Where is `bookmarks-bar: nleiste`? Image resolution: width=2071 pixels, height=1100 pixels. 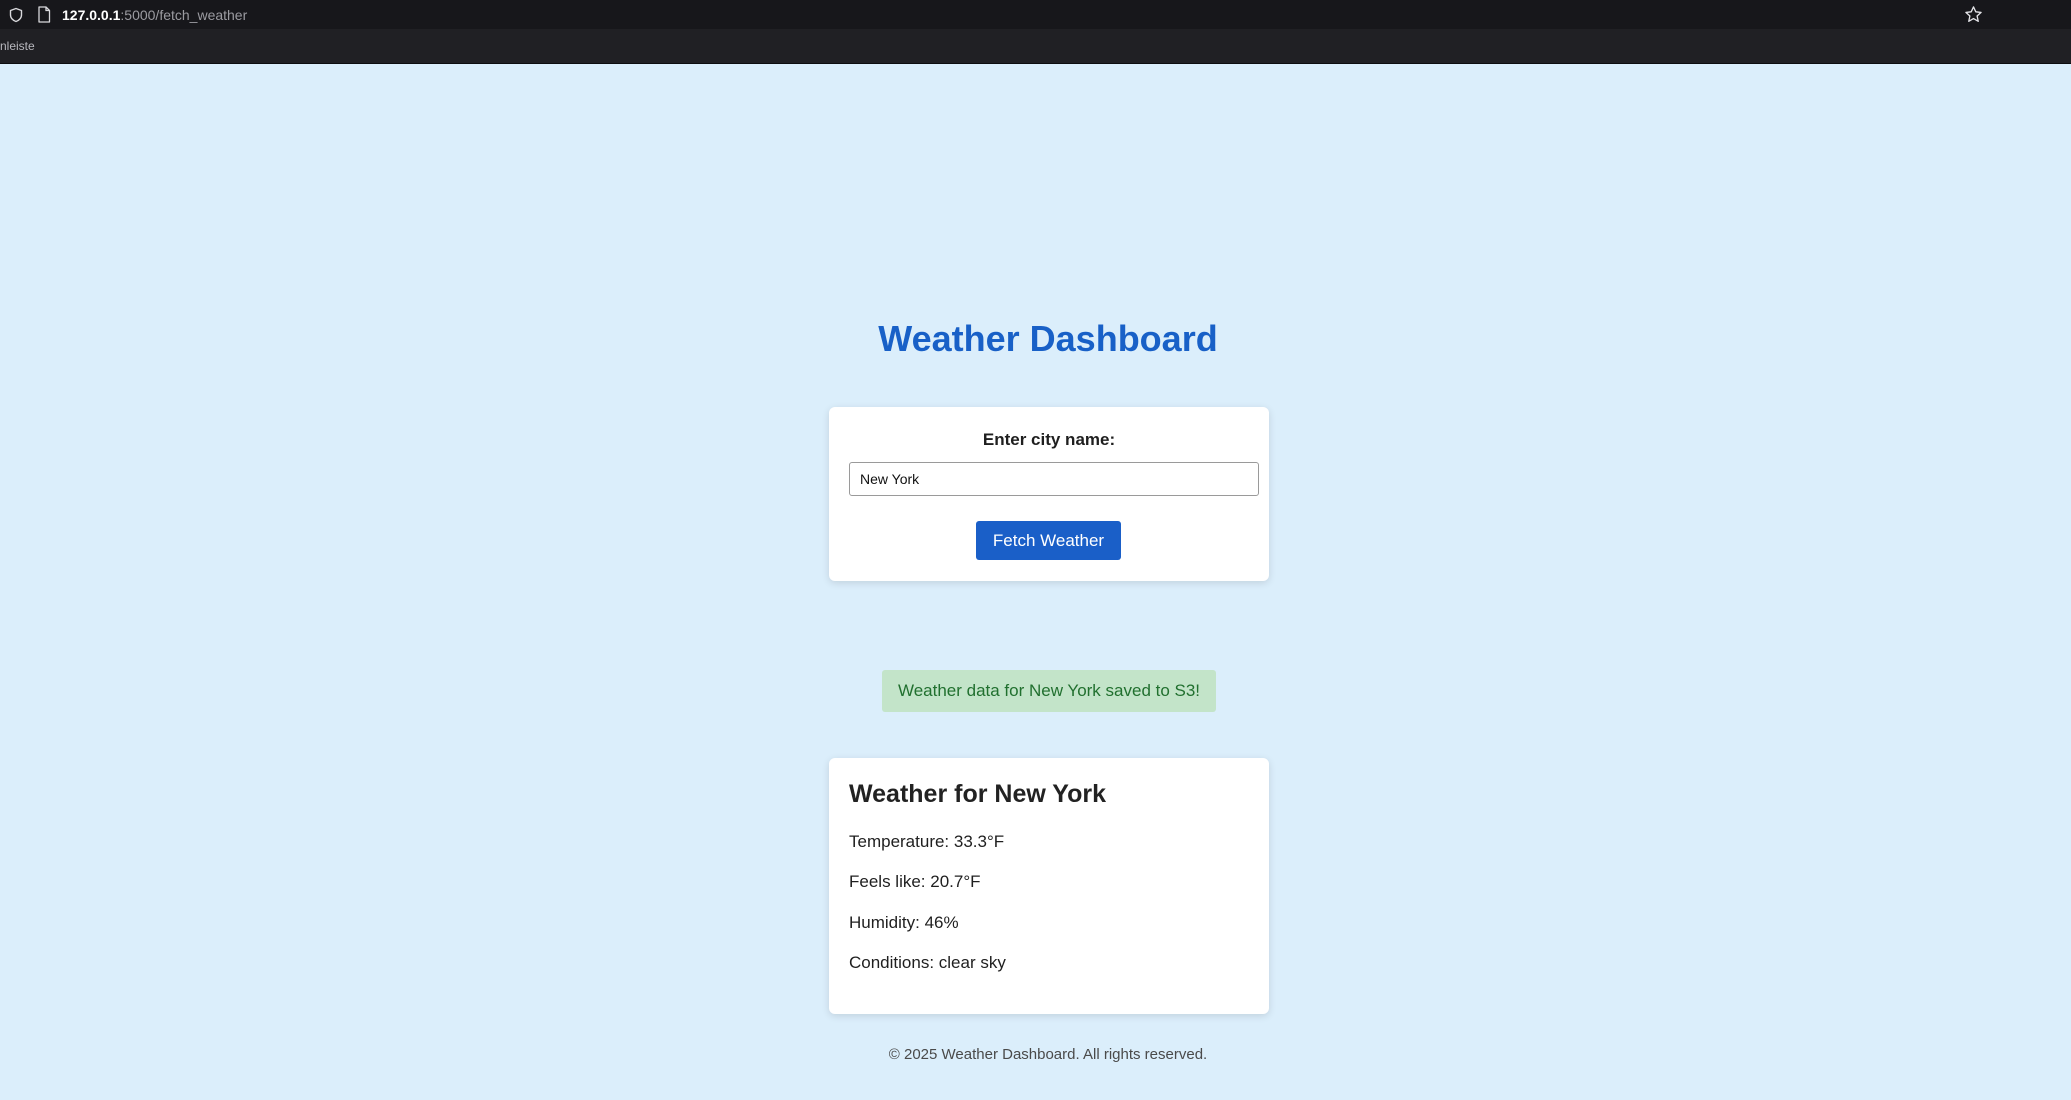
bookmarks-bar: nleiste is located at coordinates (1035, 46).